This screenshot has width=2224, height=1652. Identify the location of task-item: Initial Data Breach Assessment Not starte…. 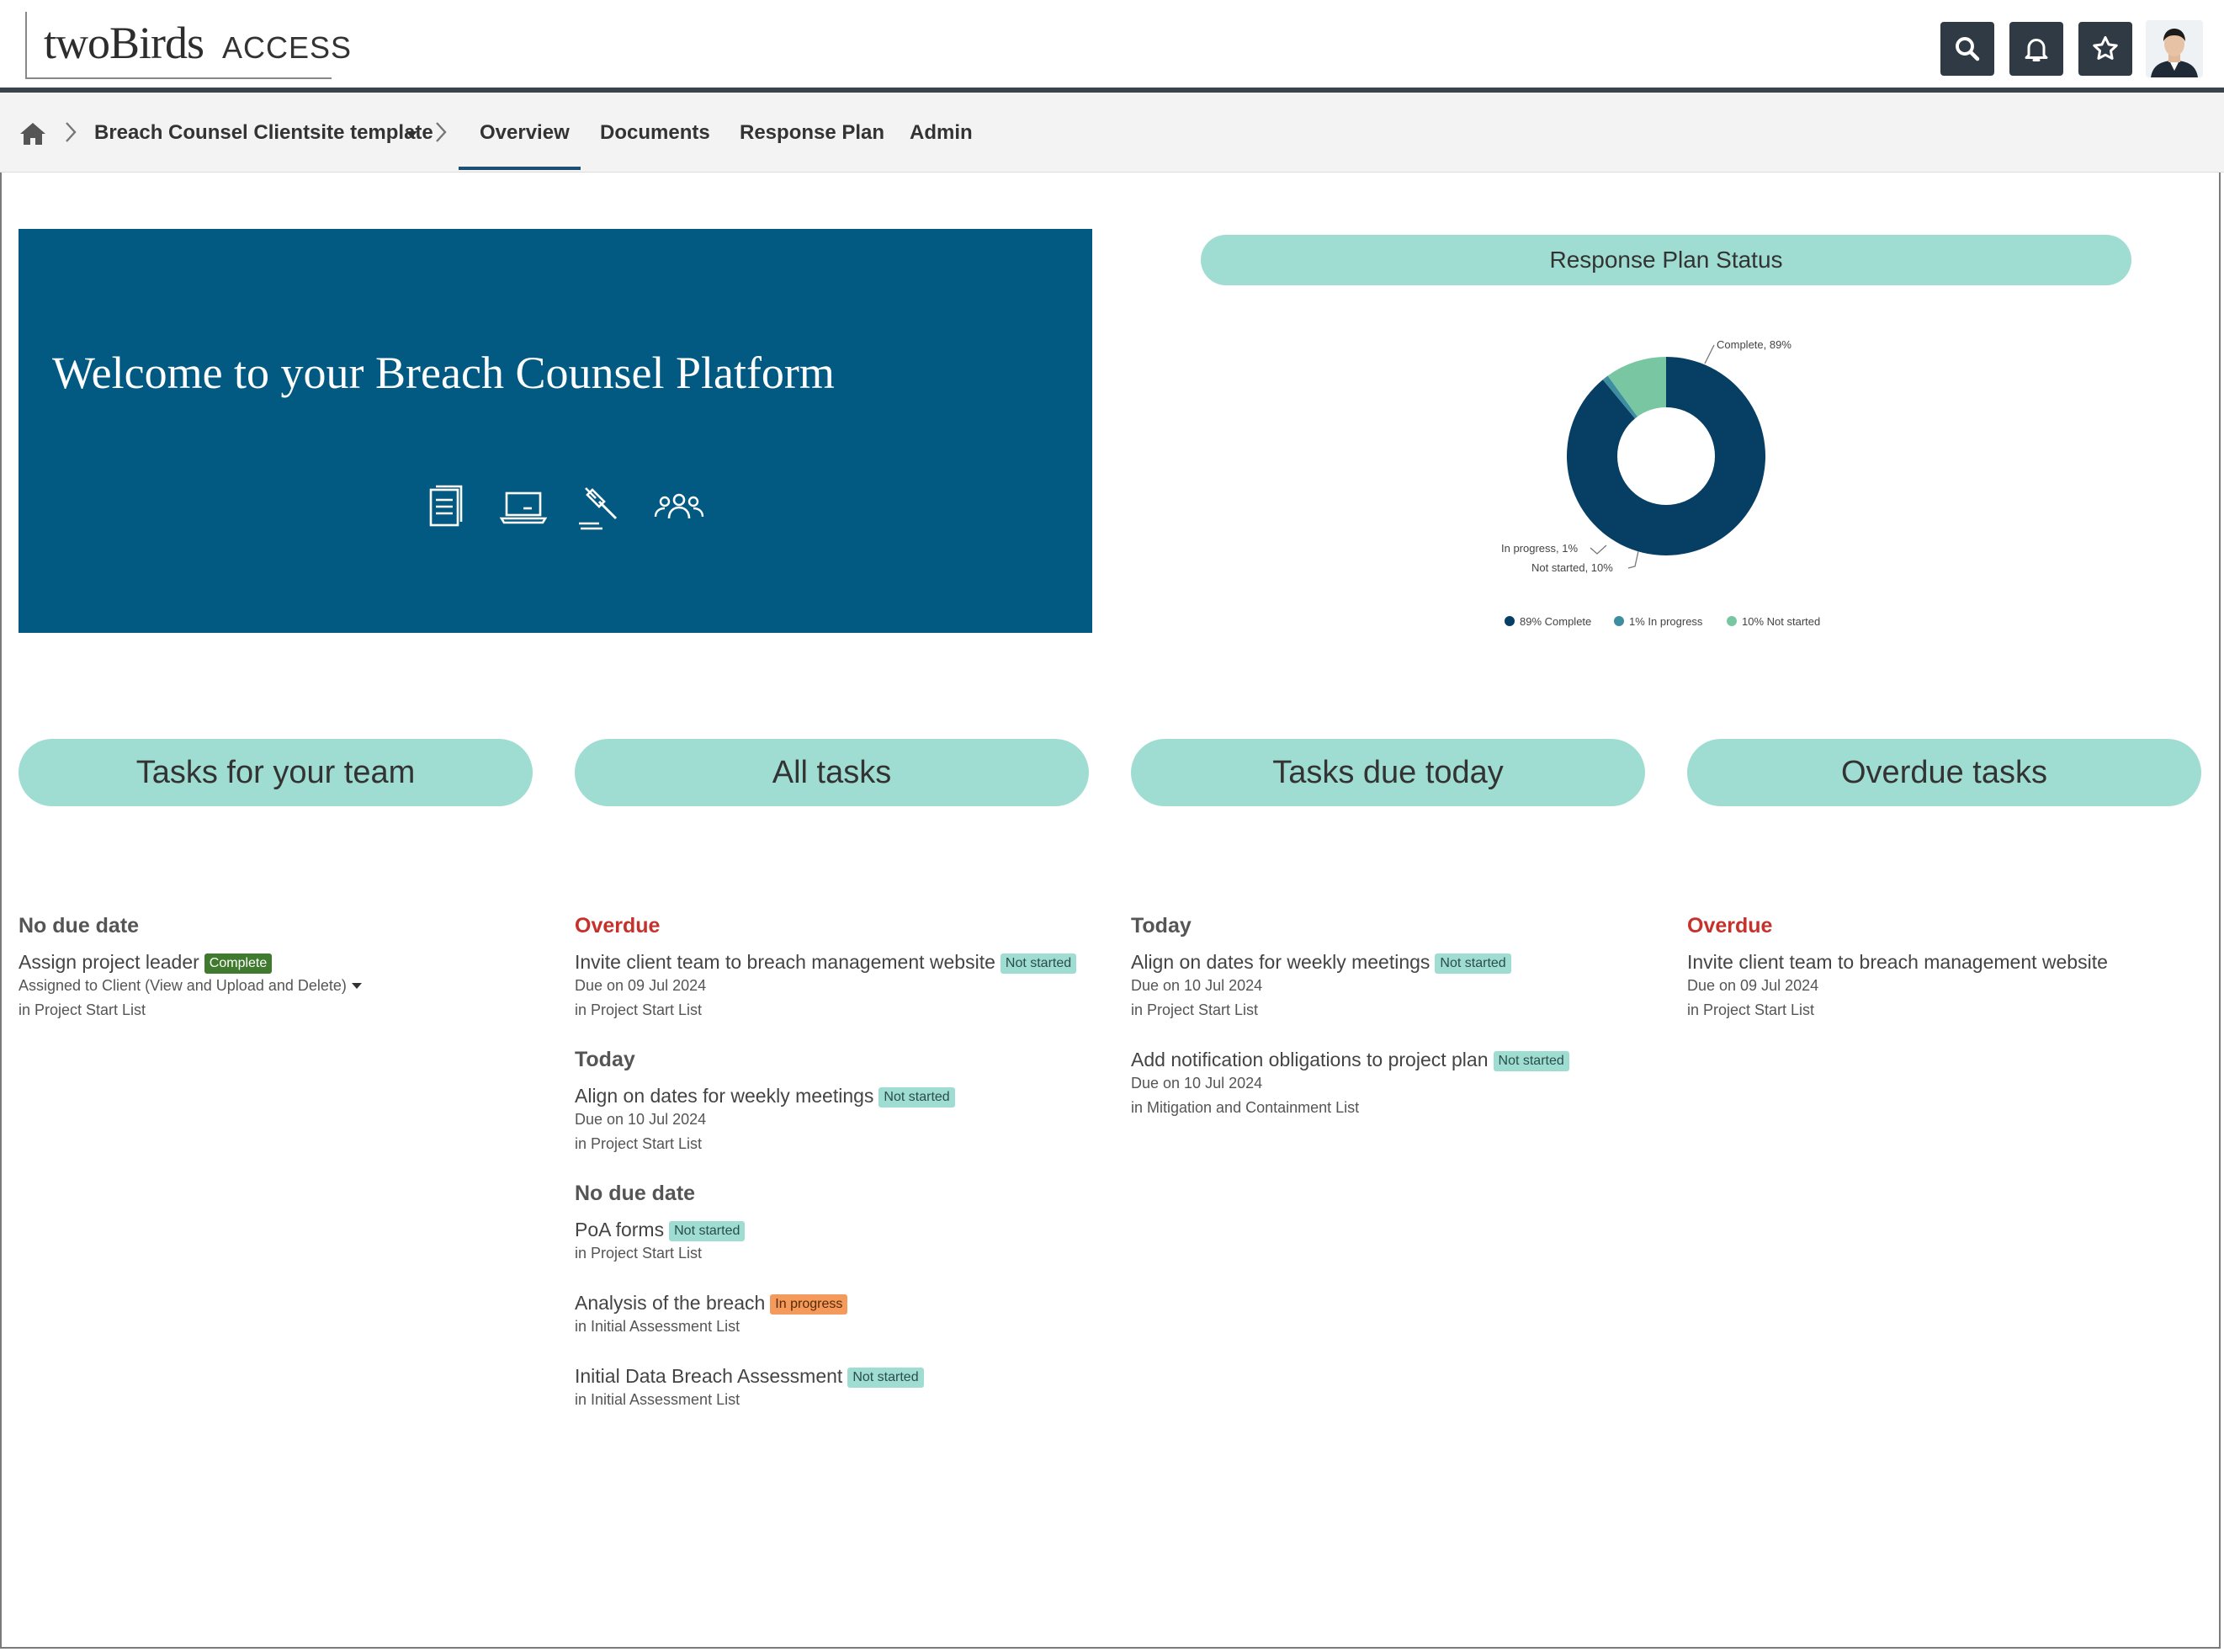
(836, 1388).